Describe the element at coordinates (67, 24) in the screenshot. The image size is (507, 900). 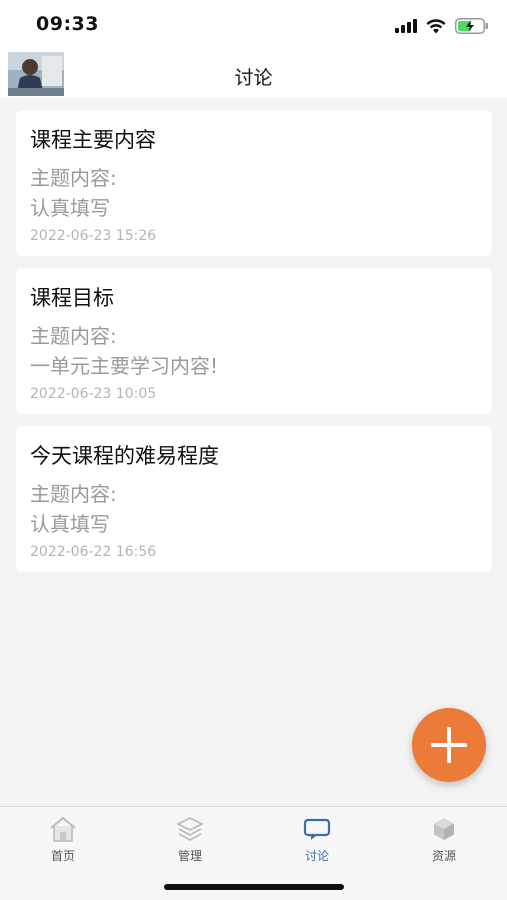
I see `status-time: 09:33` at that location.